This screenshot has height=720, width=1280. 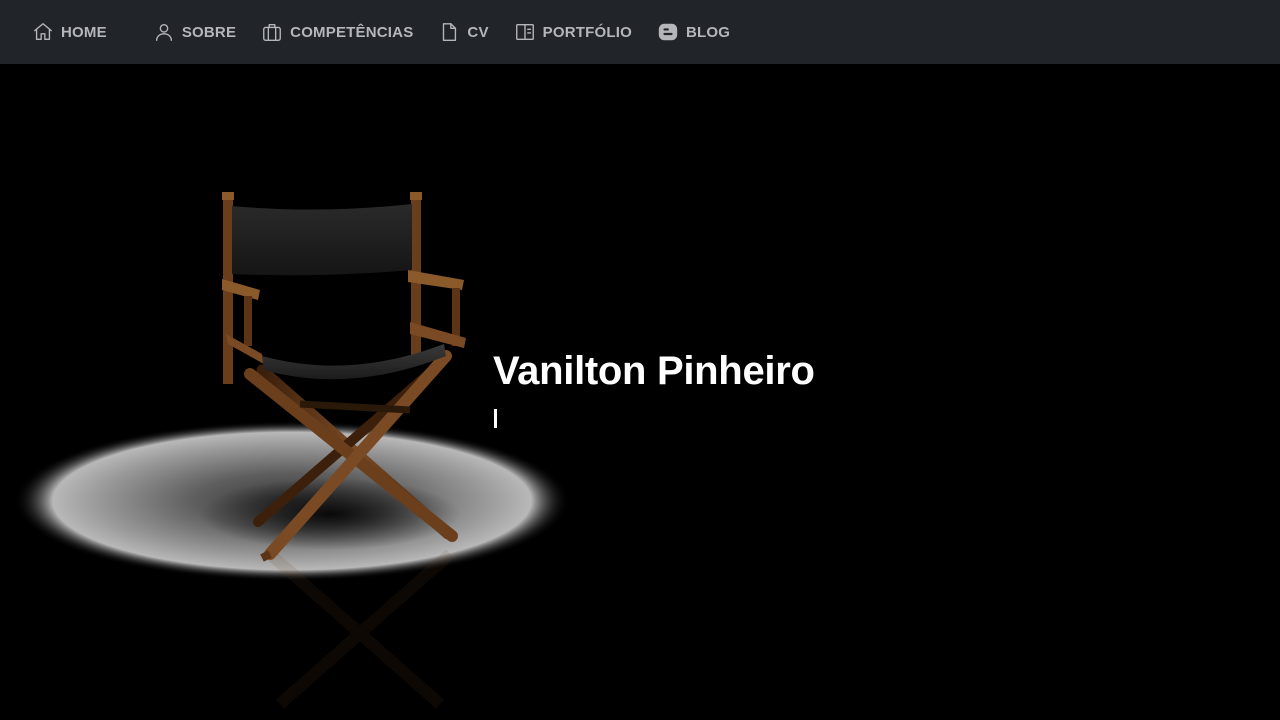 I want to click on nav-item-label: COMPETÊNCIAS, so click(x=352, y=32).